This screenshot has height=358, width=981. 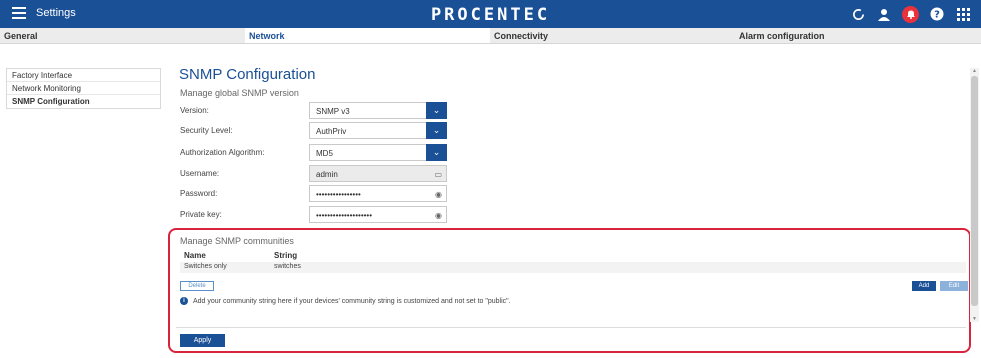 I want to click on brand-logo: PROCENTEC, so click(x=490, y=15).